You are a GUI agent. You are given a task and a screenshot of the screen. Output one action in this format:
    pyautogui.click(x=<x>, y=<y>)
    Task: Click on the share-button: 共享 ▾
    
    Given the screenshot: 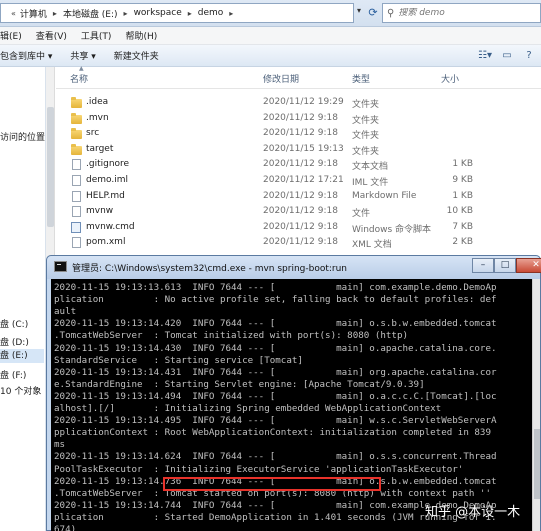 What is the action you would take?
    pyautogui.click(x=82, y=55)
    